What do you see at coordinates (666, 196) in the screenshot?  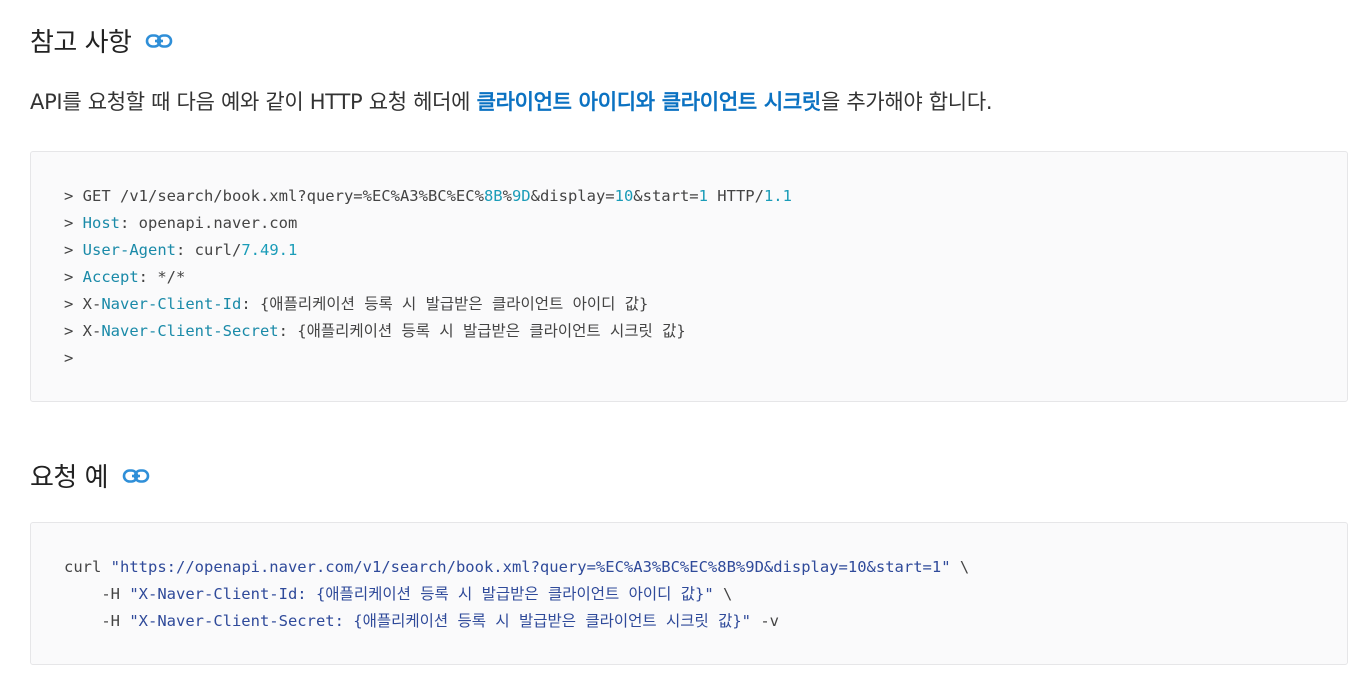 I see `code-token: &start=` at bounding box center [666, 196].